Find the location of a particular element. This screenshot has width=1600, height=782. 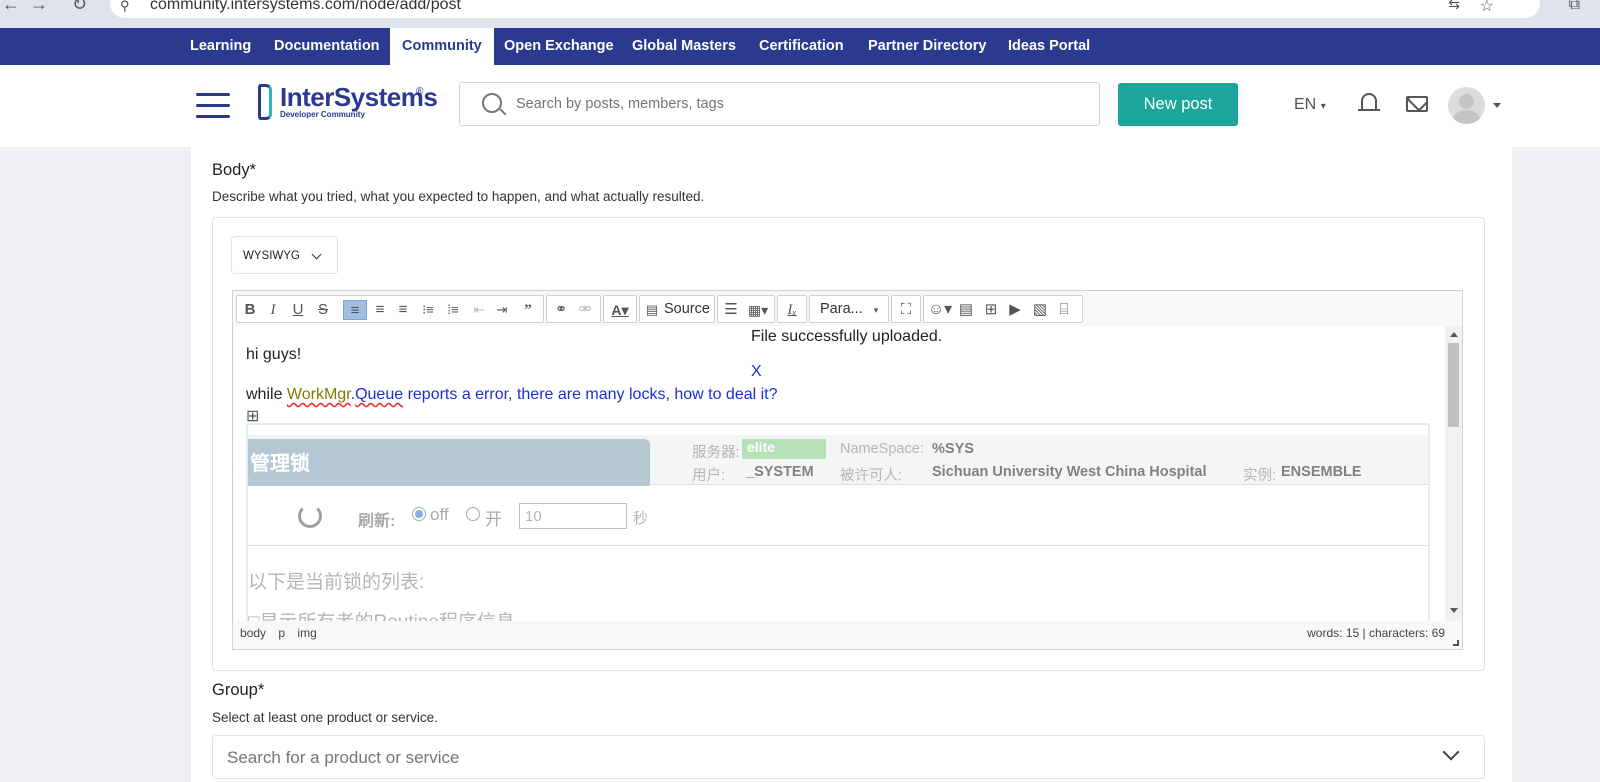

link-icon: ⚭ is located at coordinates (561, 310).